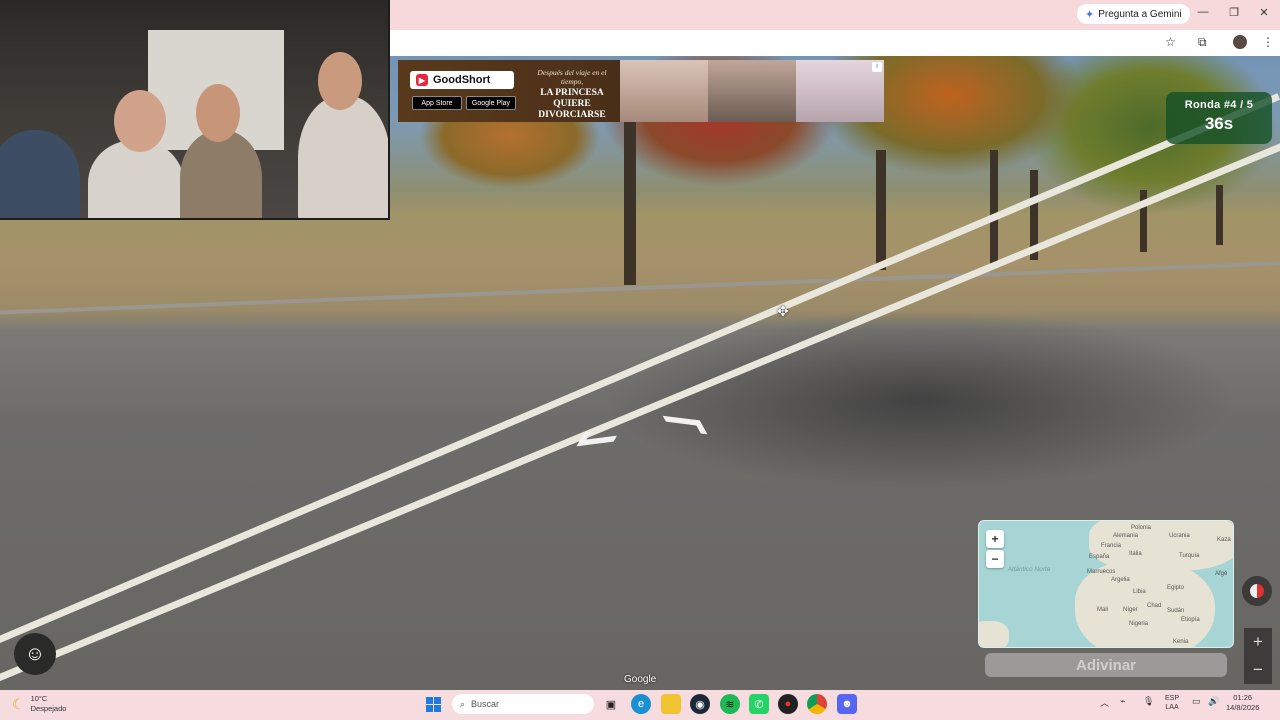 The height and width of the screenshot is (720, 1280). What do you see at coordinates (195, 110) in the screenshot?
I see `webcam-overlay` at bounding box center [195, 110].